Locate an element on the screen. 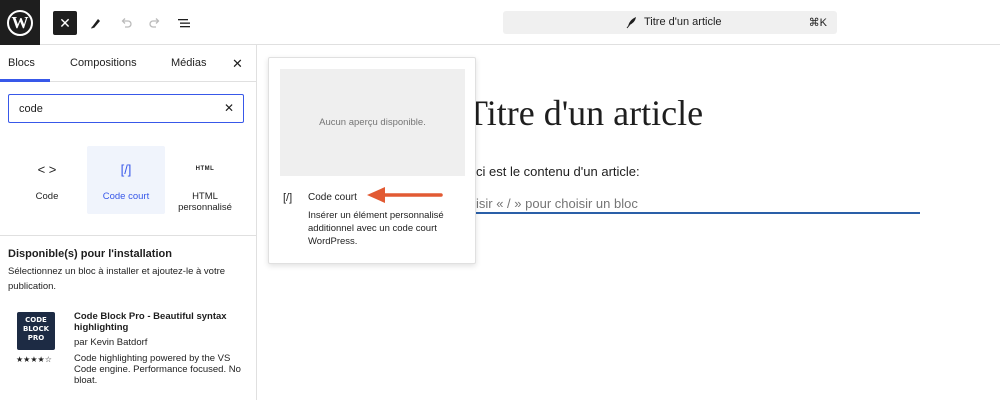 This screenshot has width=1000, height=400. close-inserter-button: ✕ is located at coordinates (65, 23).